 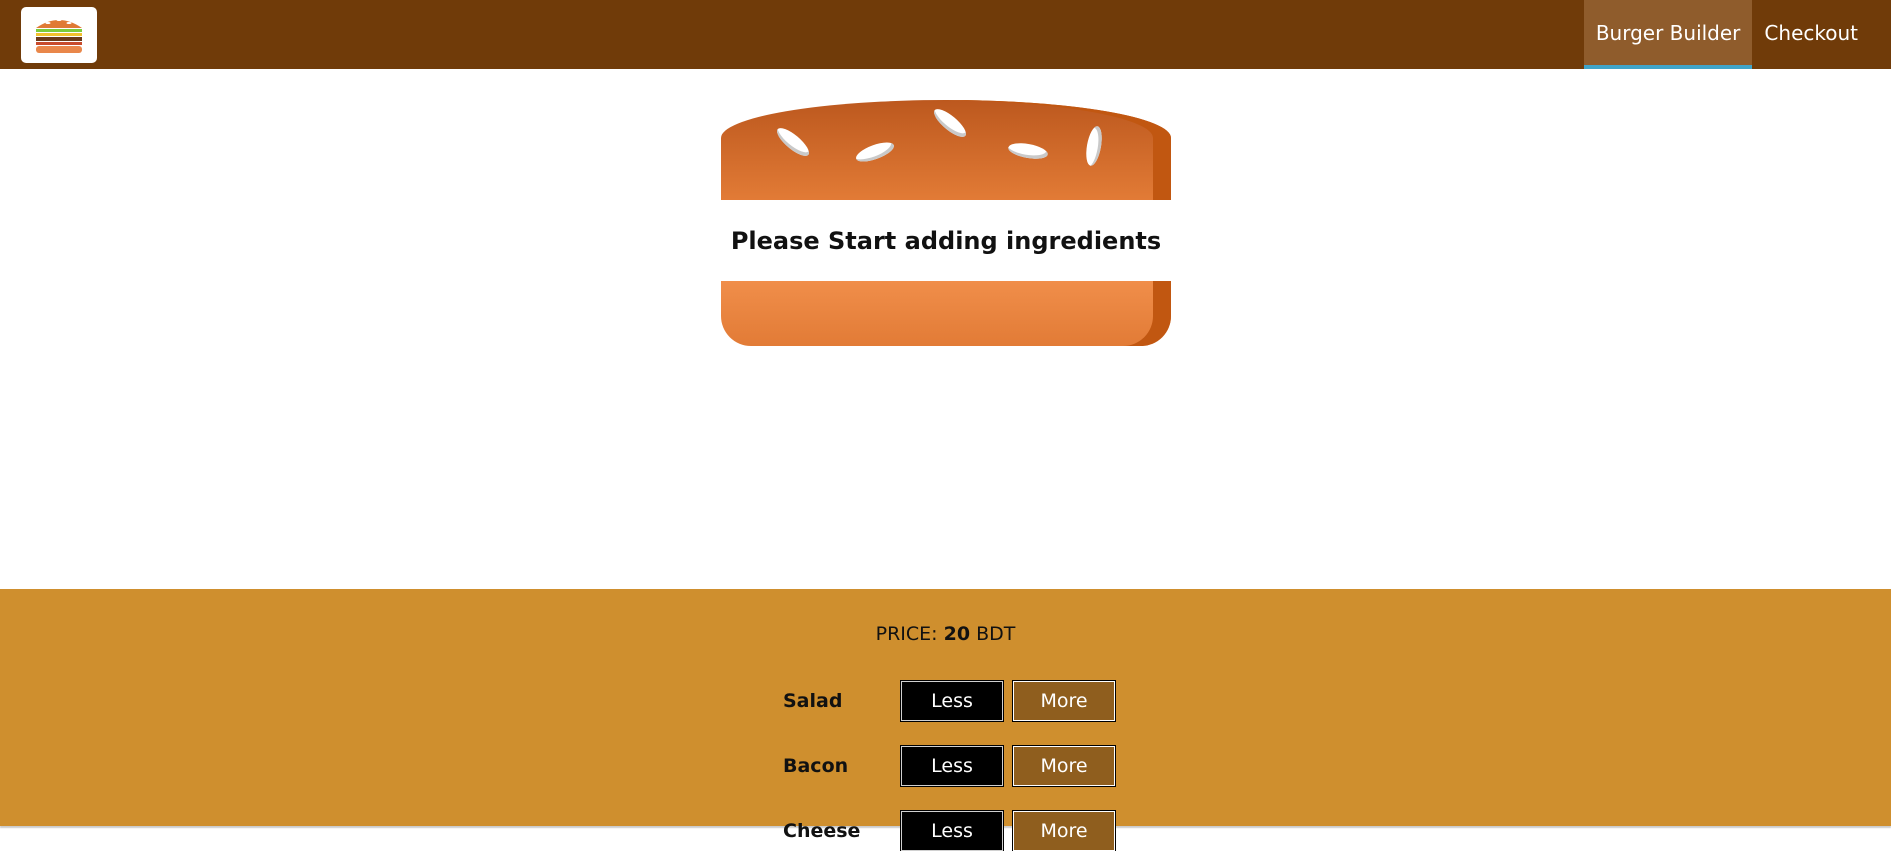 What do you see at coordinates (946, 150) in the screenshot?
I see `bread-top` at bounding box center [946, 150].